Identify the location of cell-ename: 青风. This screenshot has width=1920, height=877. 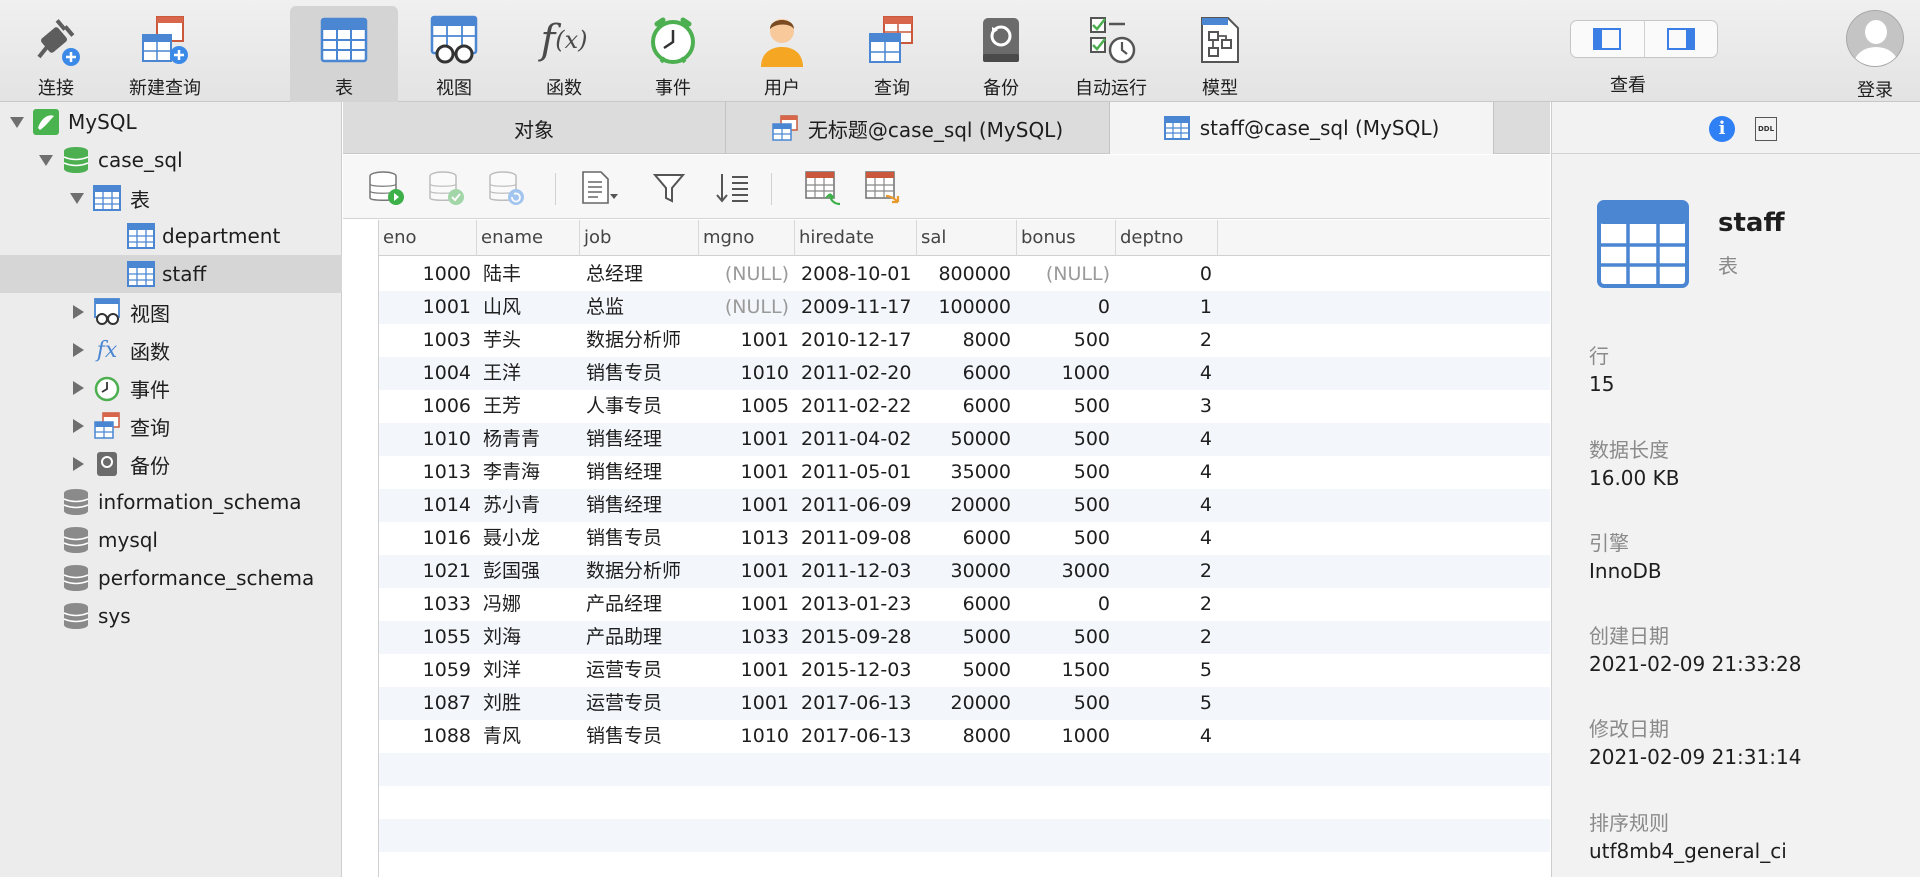
(531, 736).